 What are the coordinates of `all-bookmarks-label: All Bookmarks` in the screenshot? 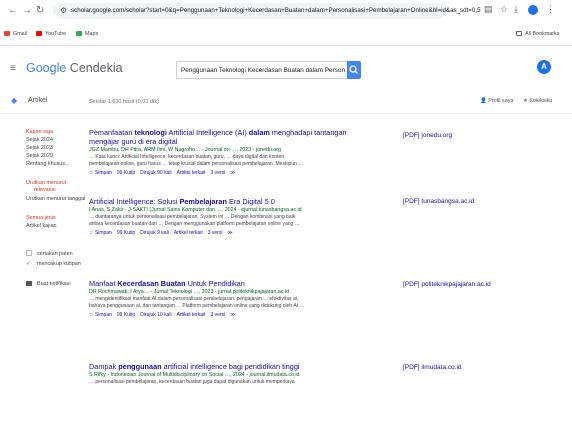 It's located at (542, 34).